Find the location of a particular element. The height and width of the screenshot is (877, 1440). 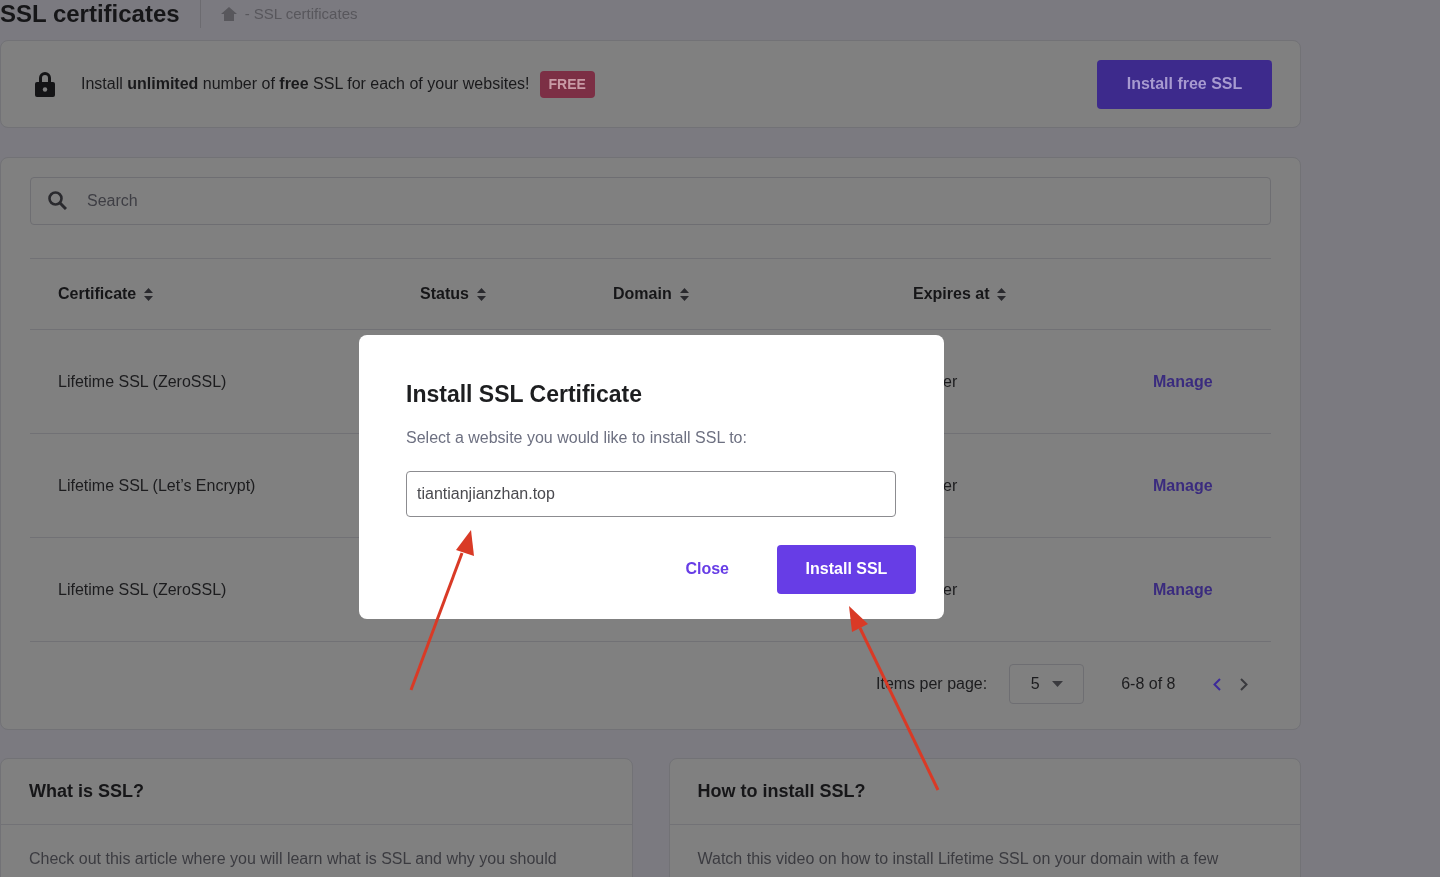

page-title: SSL certificates is located at coordinates (90, 14).